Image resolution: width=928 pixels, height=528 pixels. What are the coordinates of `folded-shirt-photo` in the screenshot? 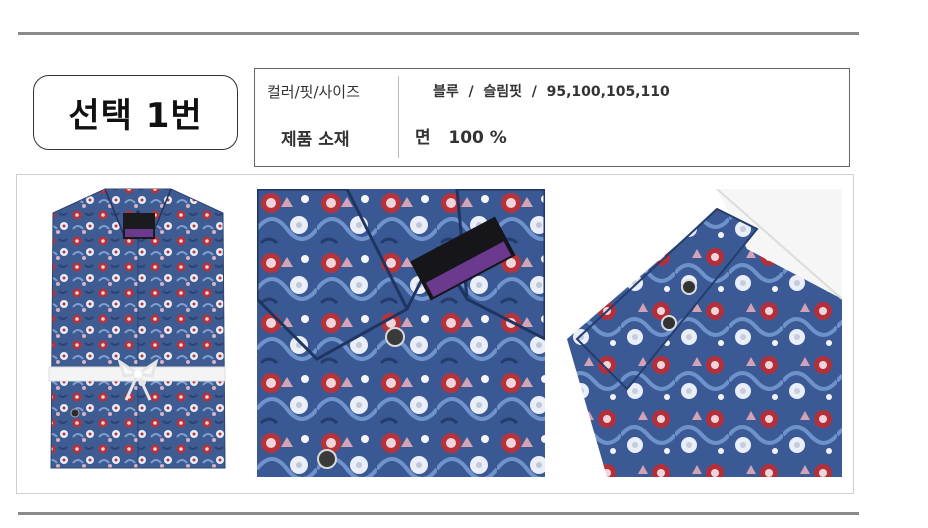 It's located at (138, 328).